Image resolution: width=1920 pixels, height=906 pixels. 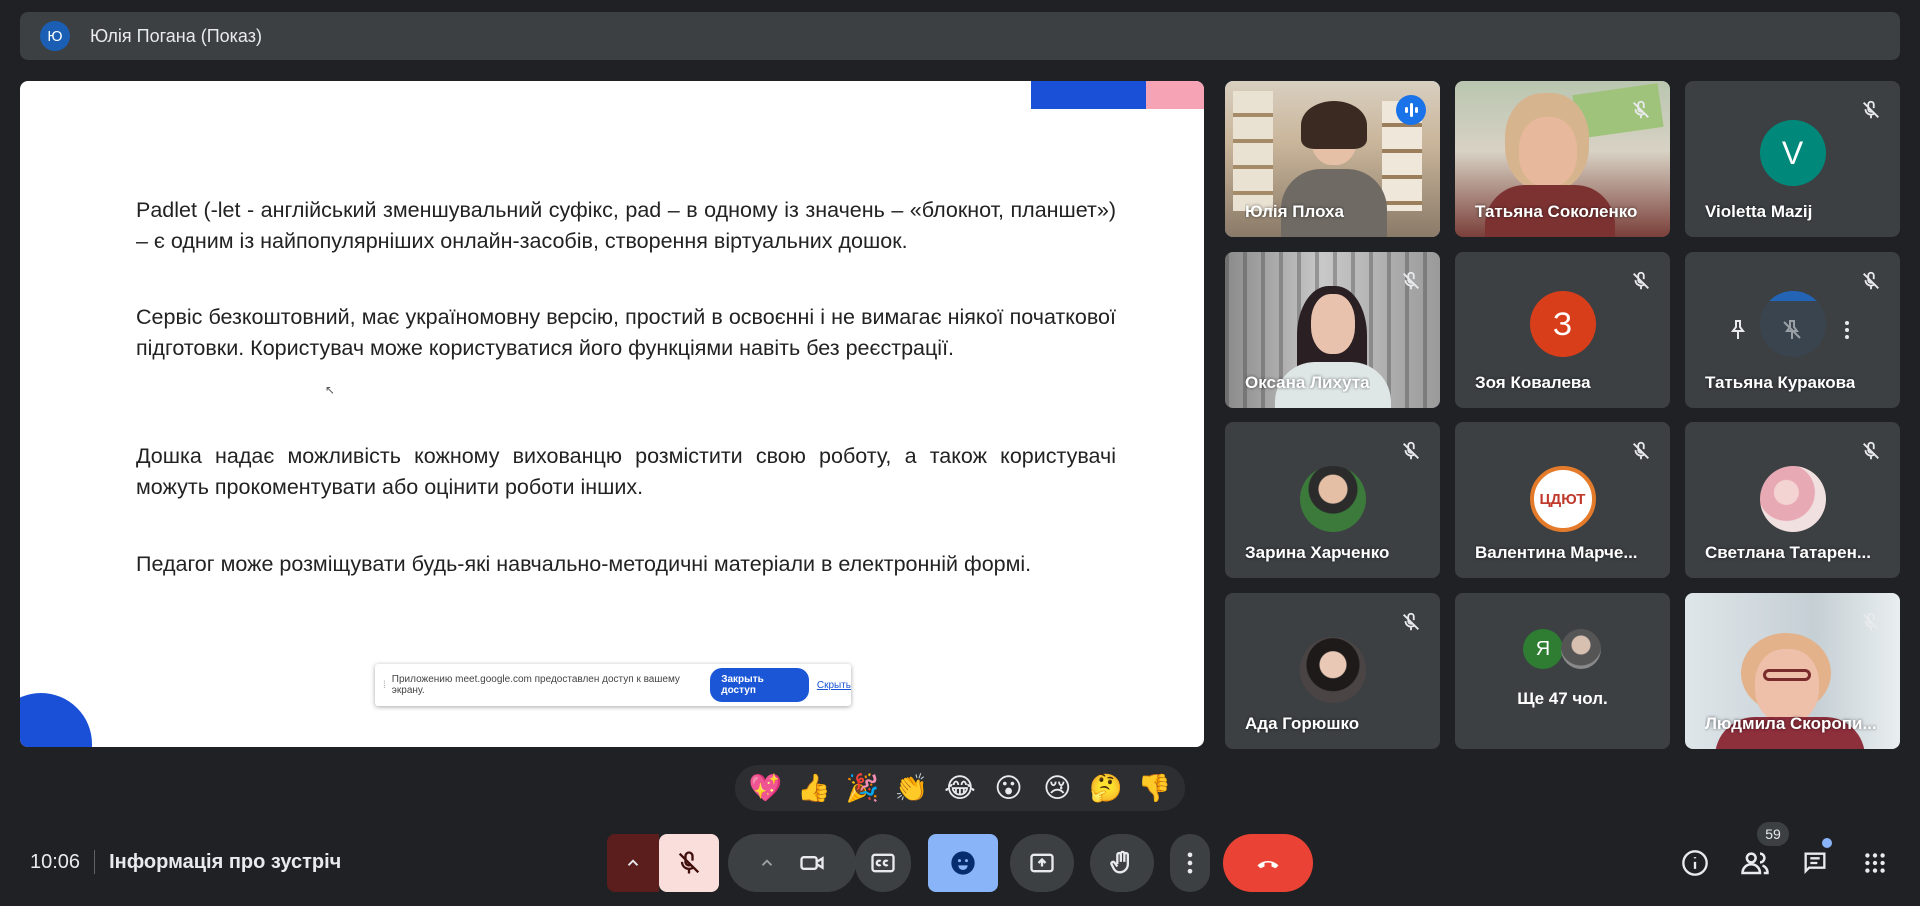 I want to click on pin-icon, so click(x=1738, y=330).